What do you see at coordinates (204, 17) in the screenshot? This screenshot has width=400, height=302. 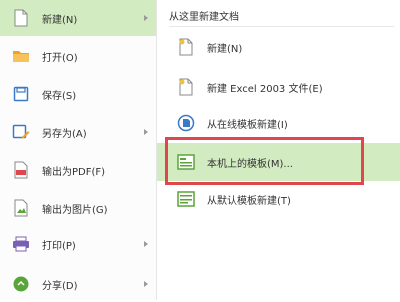 I see `submenu-header: 从这里新建文档` at bounding box center [204, 17].